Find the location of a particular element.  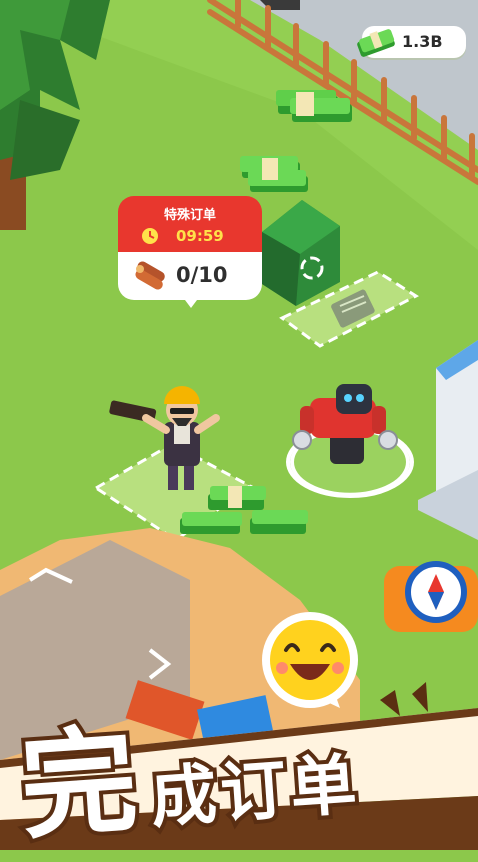

compass-button is located at coordinates (431, 596).